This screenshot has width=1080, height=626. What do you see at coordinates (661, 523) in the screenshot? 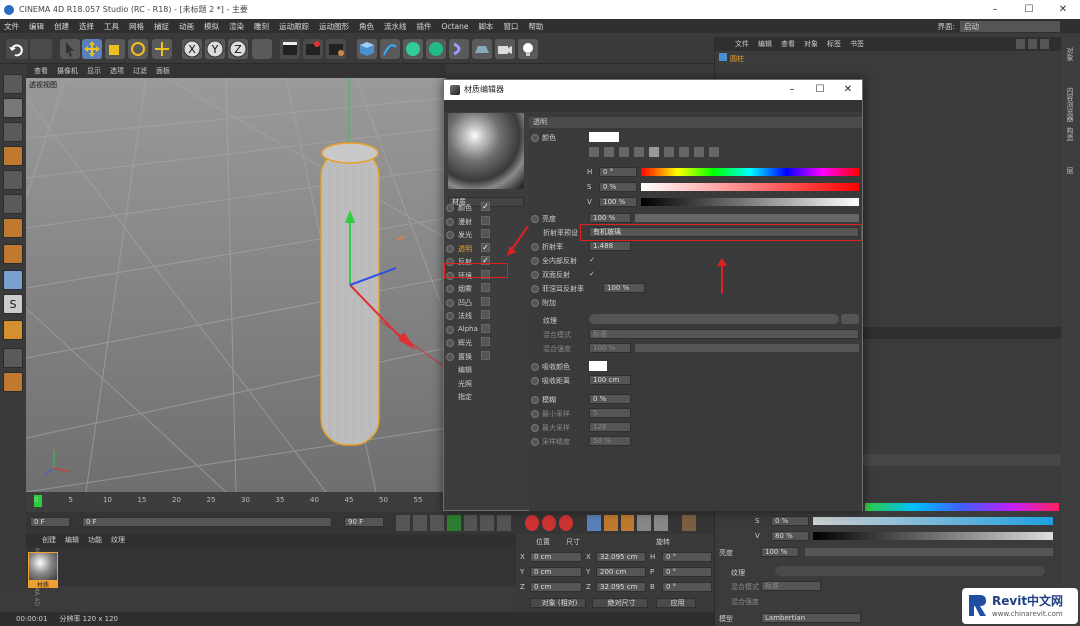
I see `key-pla-icon` at bounding box center [661, 523].